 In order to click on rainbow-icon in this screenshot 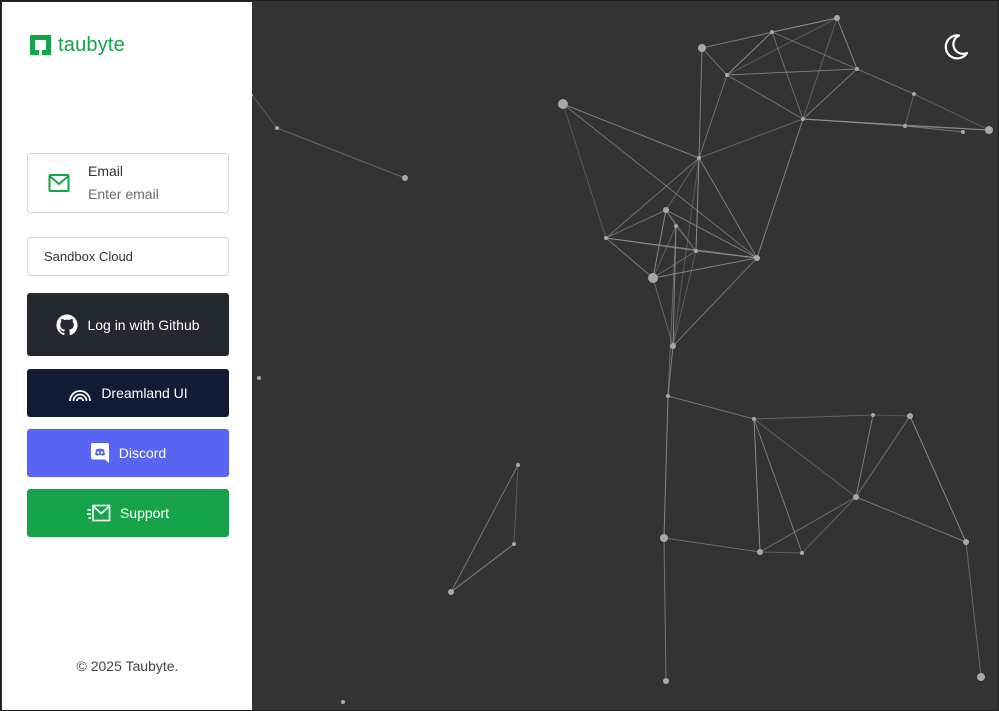, I will do `click(80, 396)`.